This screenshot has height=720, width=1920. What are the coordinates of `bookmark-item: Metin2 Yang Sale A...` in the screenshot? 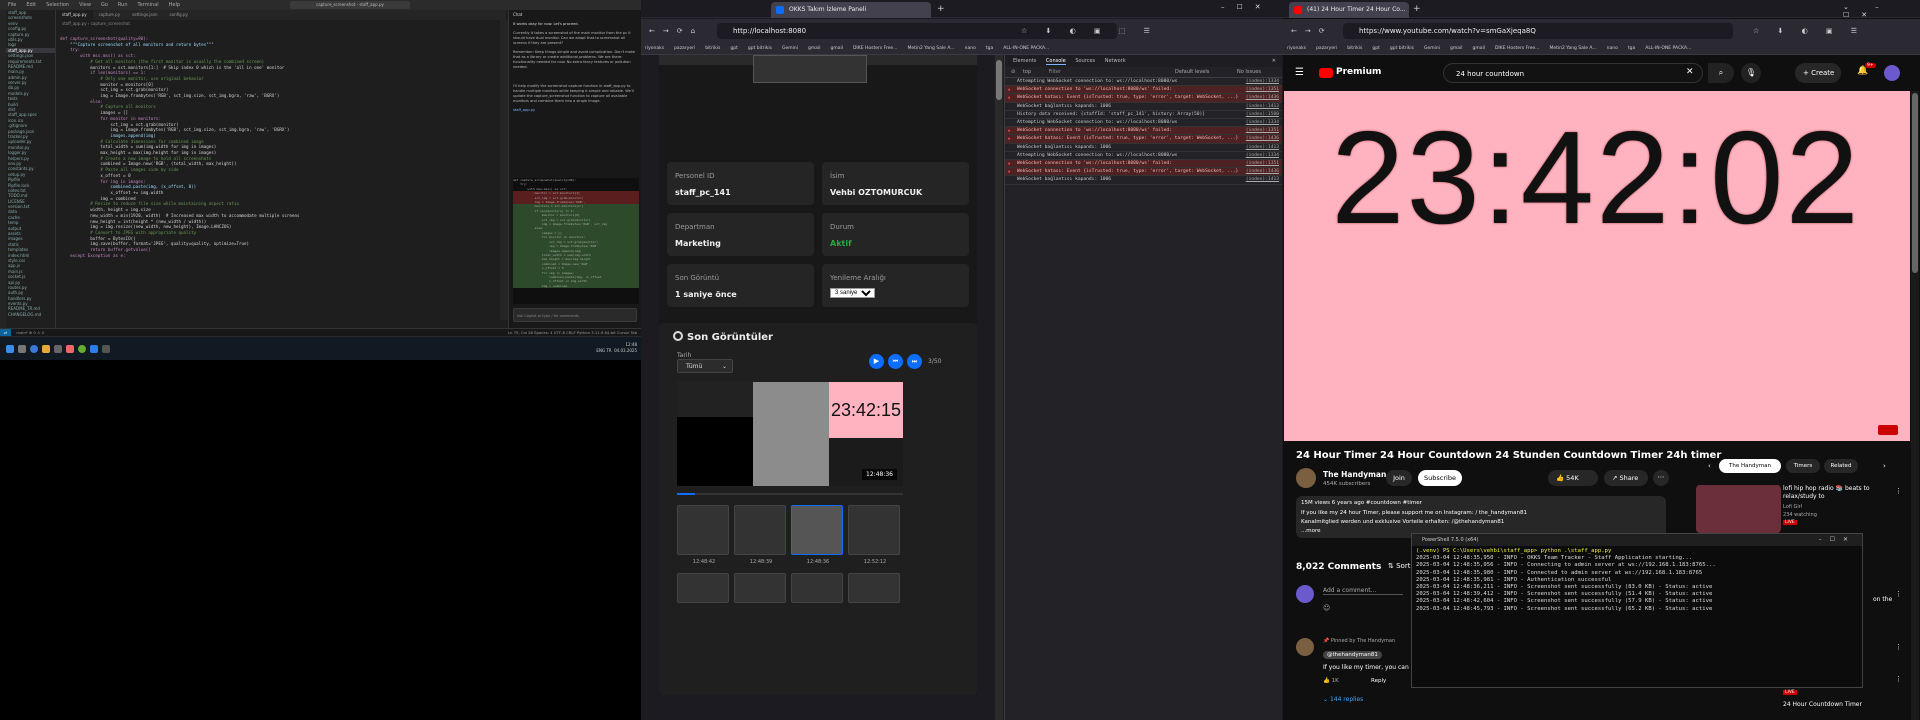 It's located at (930, 48).